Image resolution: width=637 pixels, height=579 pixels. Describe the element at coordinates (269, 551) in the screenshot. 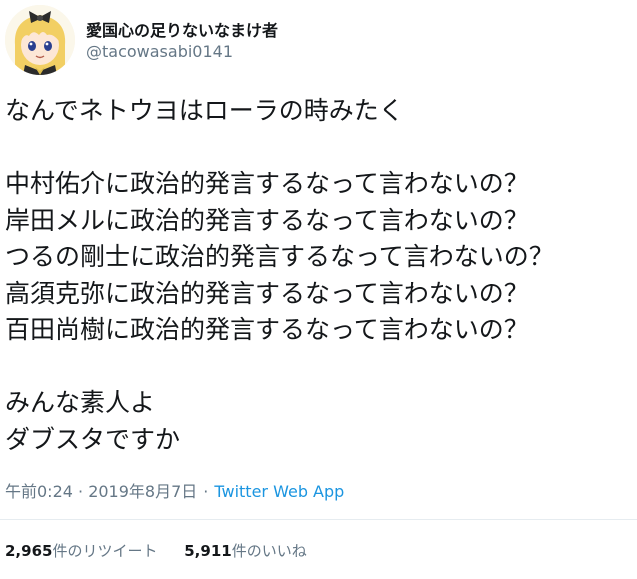

I see `likes-label: 件のいいね` at that location.